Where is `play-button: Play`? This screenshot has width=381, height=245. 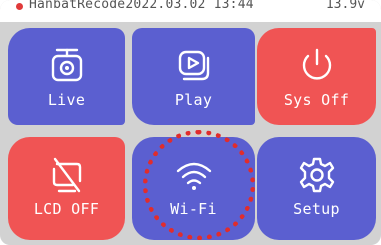
play-button: Play is located at coordinates (193, 76).